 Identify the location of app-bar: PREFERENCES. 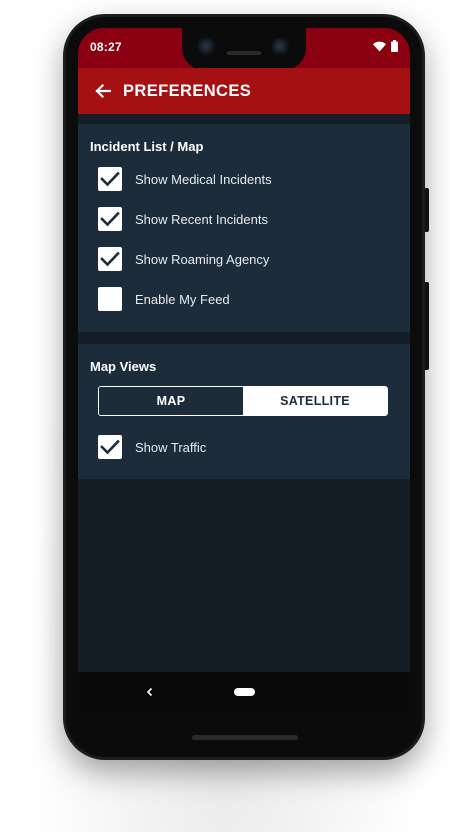
(244, 91).